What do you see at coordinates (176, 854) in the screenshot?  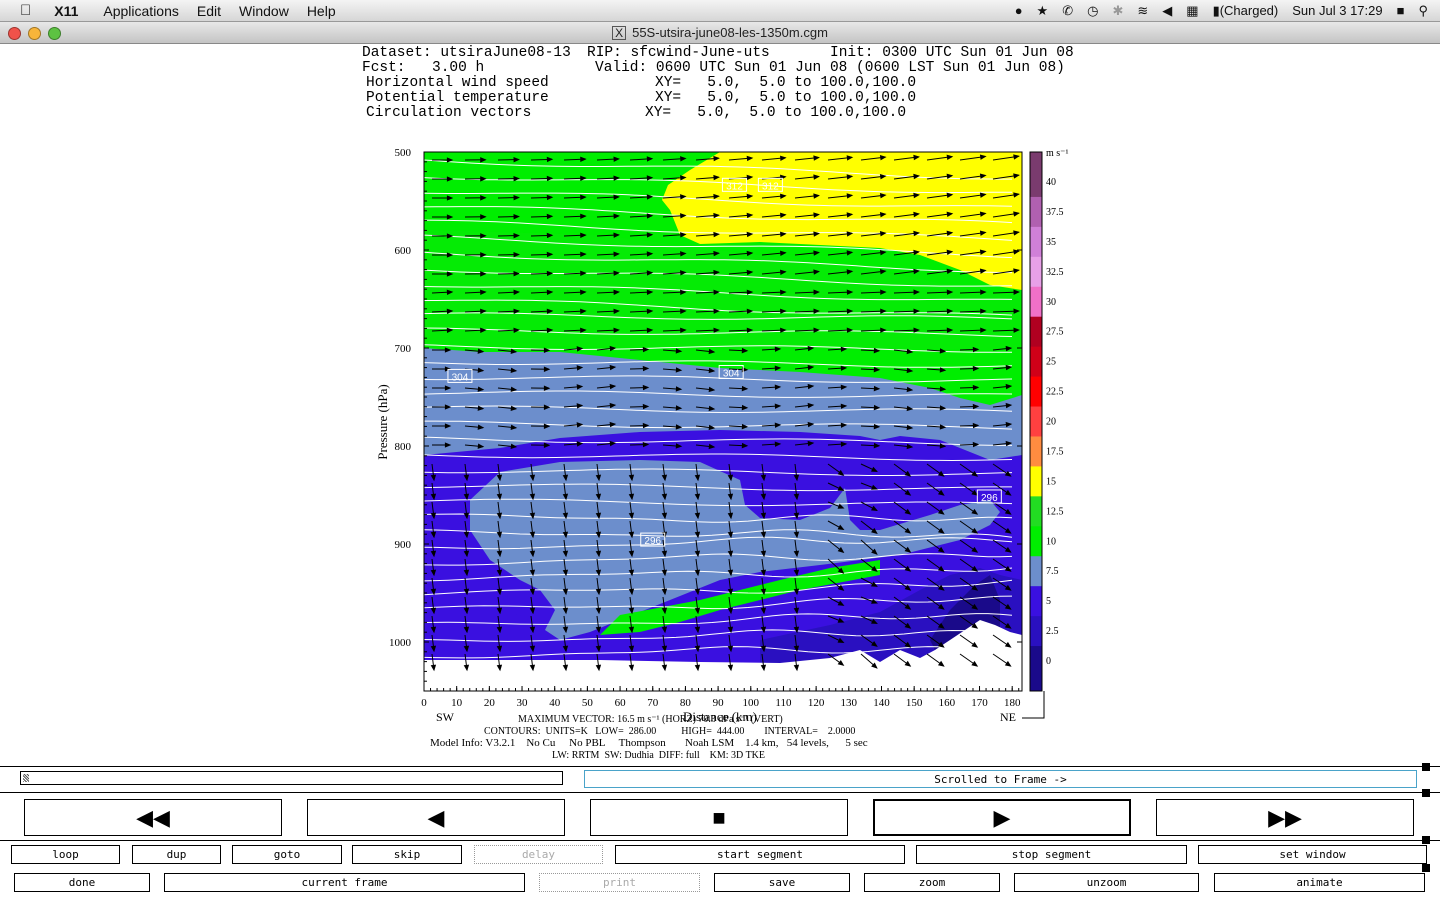 I see `dup-button: dup` at bounding box center [176, 854].